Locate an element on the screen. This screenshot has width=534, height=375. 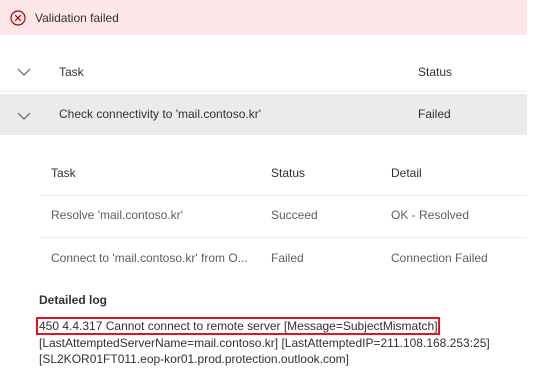
subtable-header-status: Status is located at coordinates (288, 173).